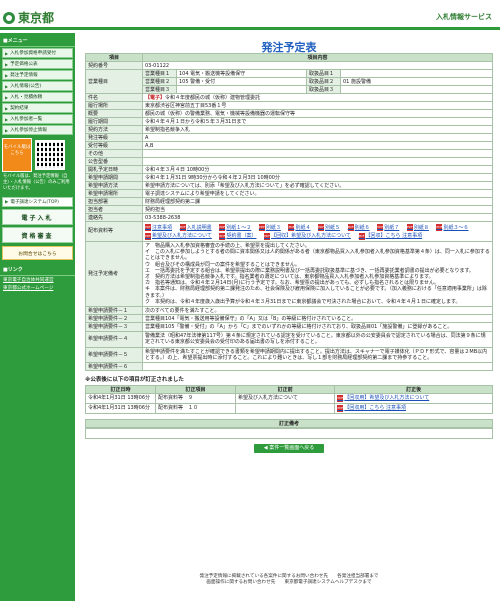 Image resolution: width=500 pixels, height=601 pixels. I want to click on sidebar-item-label: 発注予定情報, so click(24, 75).